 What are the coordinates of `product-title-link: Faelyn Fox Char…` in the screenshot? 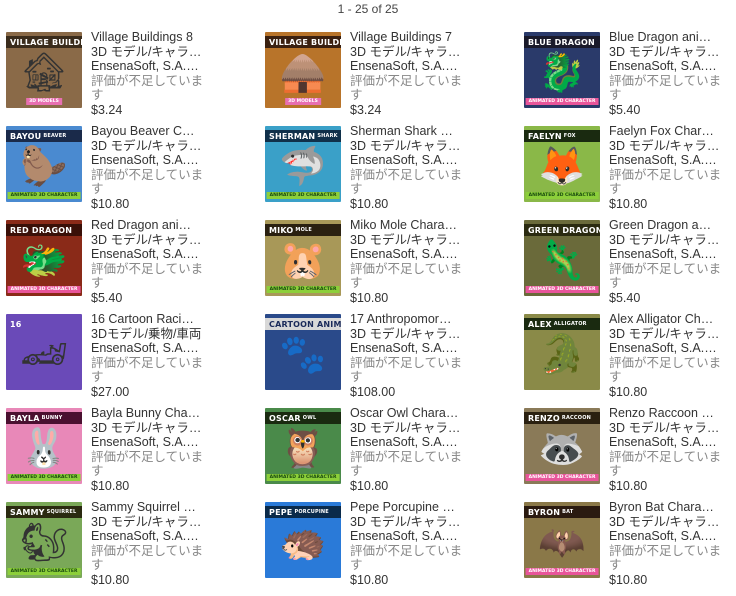 It's located at (667, 131).